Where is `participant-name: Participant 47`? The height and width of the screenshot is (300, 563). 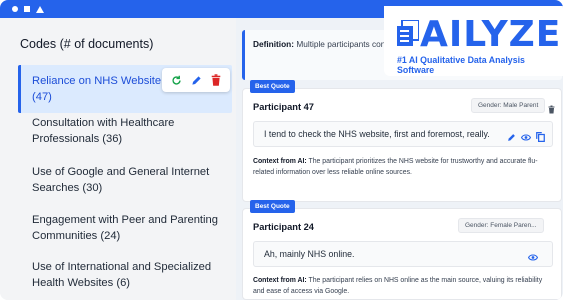
participant-name: Participant 47 is located at coordinates (283, 107).